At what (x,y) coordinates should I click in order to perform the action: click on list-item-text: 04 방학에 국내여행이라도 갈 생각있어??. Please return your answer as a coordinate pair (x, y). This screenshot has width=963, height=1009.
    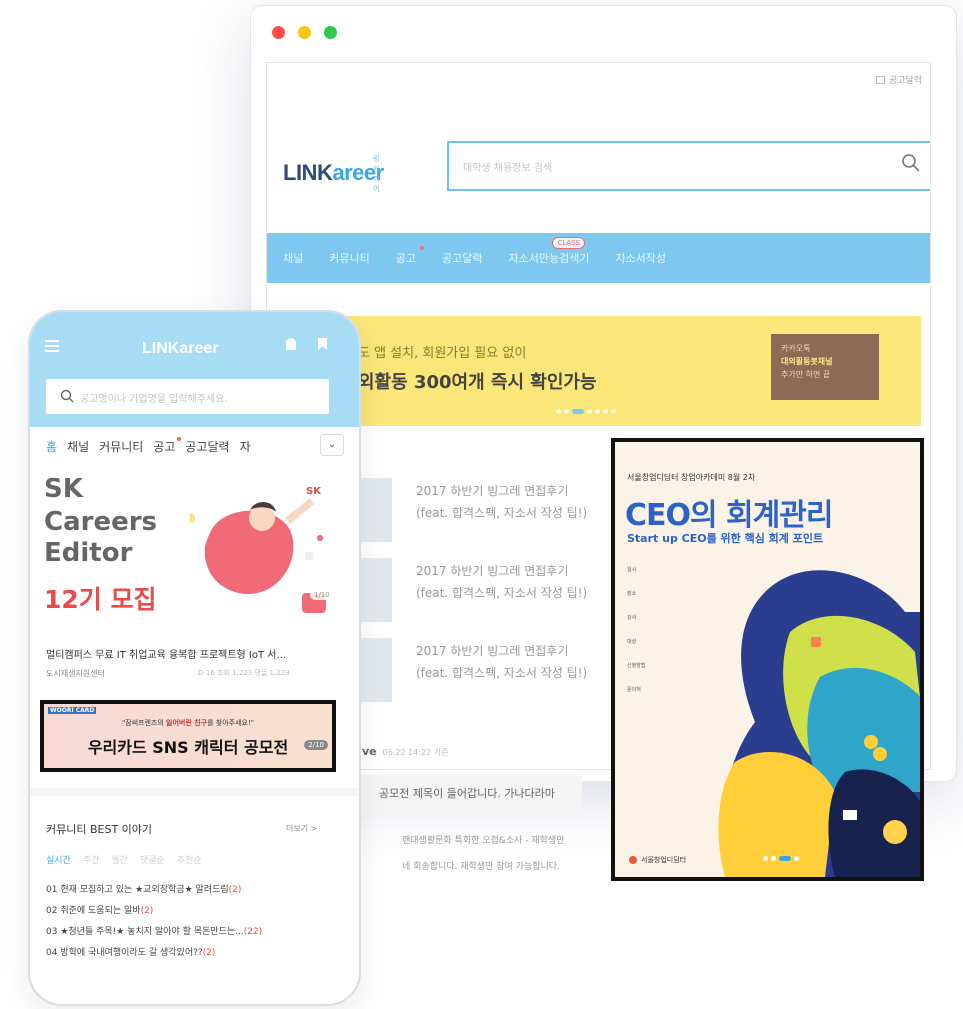
    Looking at the image, I should click on (124, 953).